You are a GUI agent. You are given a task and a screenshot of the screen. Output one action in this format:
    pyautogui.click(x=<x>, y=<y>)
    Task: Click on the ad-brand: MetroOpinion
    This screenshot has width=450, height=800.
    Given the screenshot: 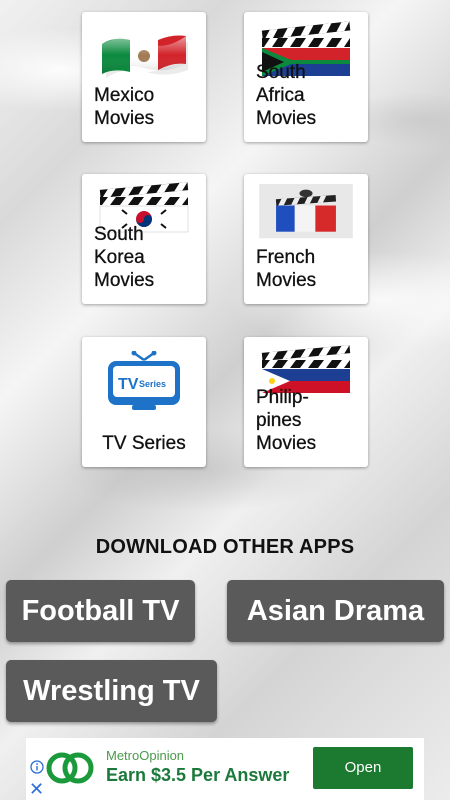 What is the action you would take?
    pyautogui.click(x=145, y=755)
    